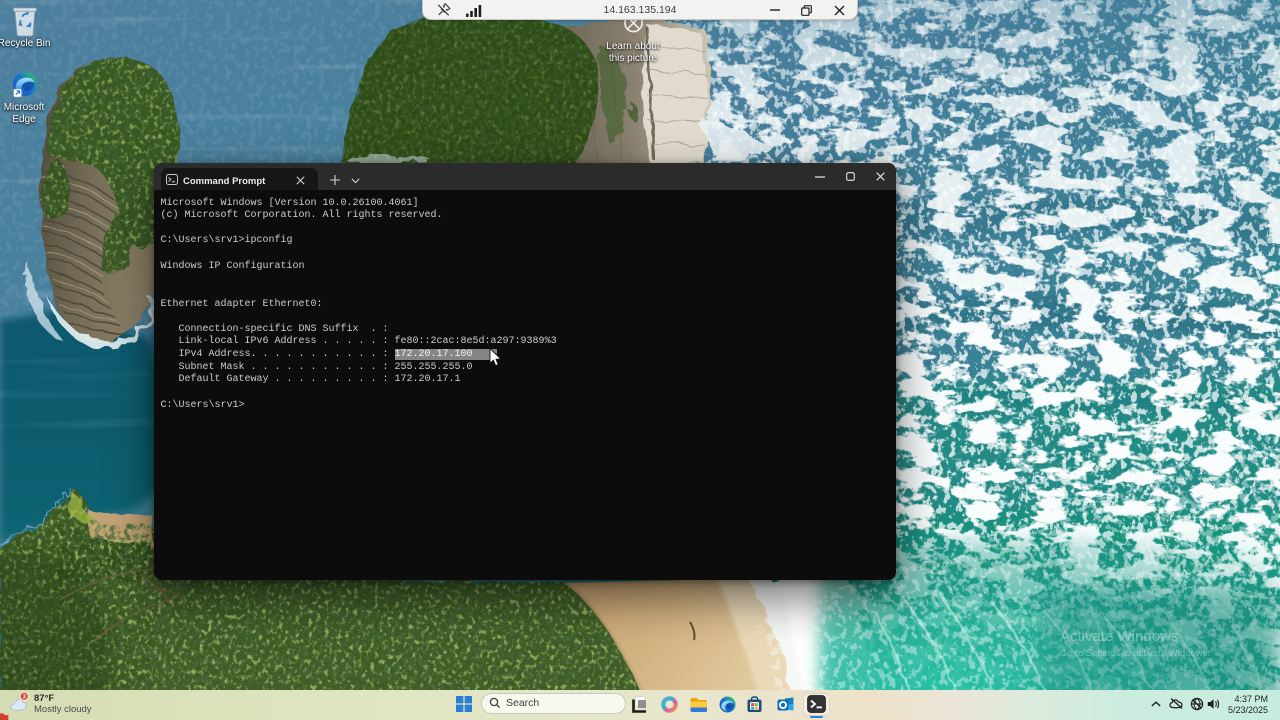  Describe the element at coordinates (1135, 653) in the screenshot. I see `svg-text:Go to Settings to activate Win: Go to Settings to activate Windows.` at that location.